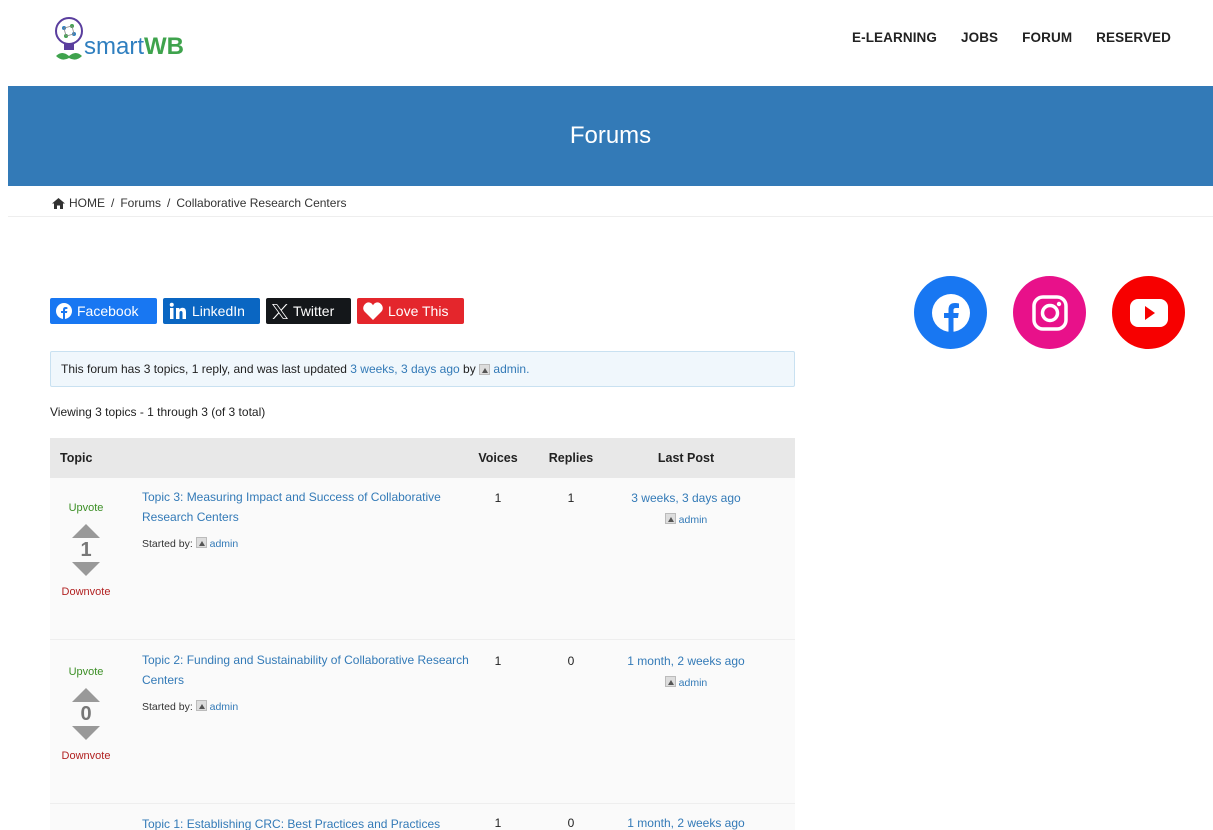  What do you see at coordinates (177, 310) in the screenshot?
I see `linkedin-icon` at bounding box center [177, 310].